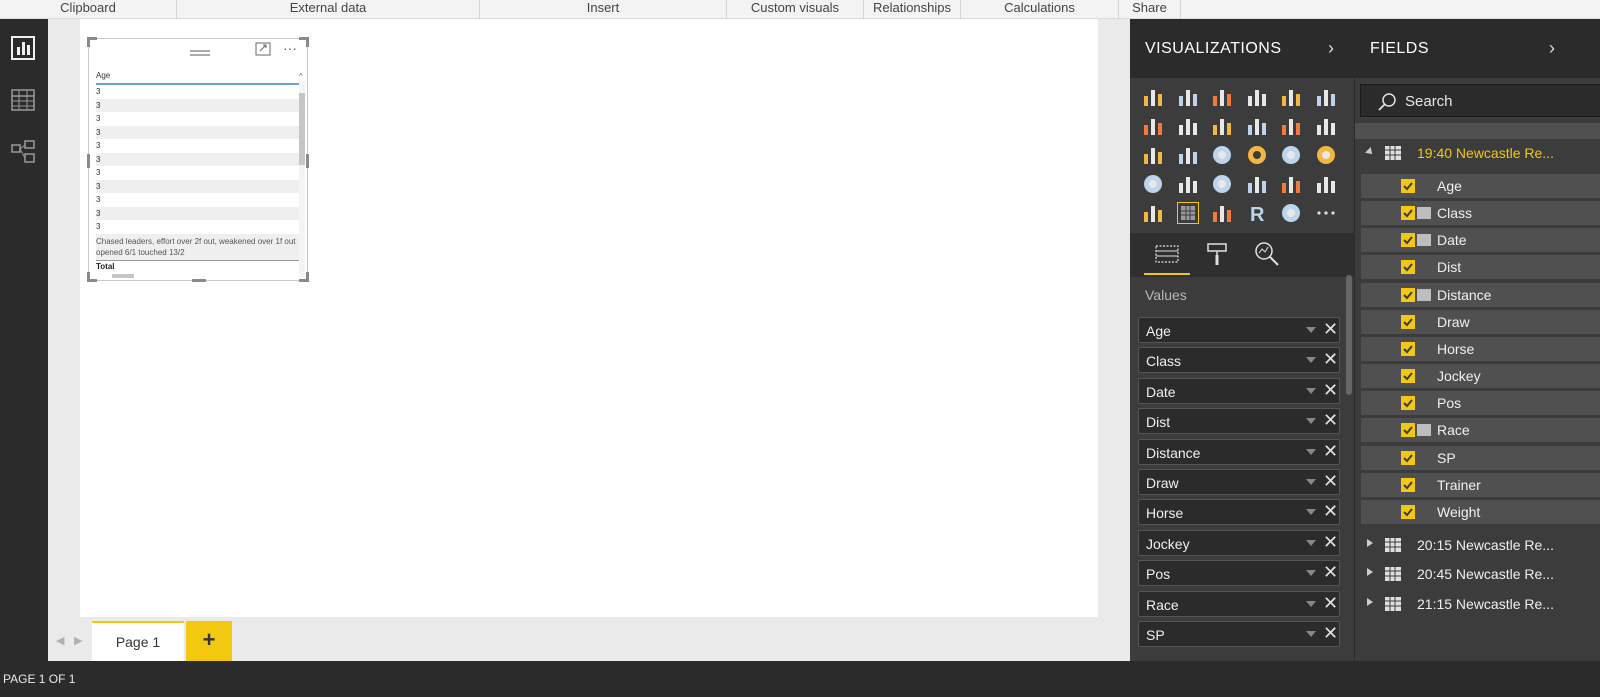  What do you see at coordinates (1239, 482) in the screenshot?
I see `value-well-item: Draw ✕` at bounding box center [1239, 482].